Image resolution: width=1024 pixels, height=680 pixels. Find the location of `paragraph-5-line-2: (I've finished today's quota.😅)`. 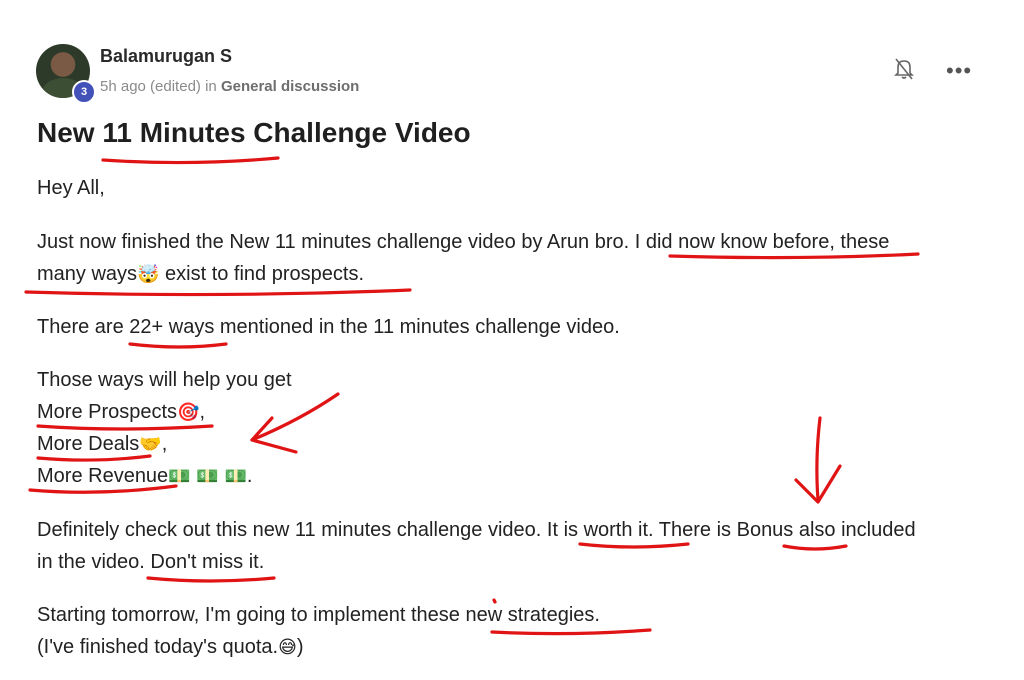

paragraph-5-line-2: (I've finished today's quota.😅) is located at coordinates (170, 647).